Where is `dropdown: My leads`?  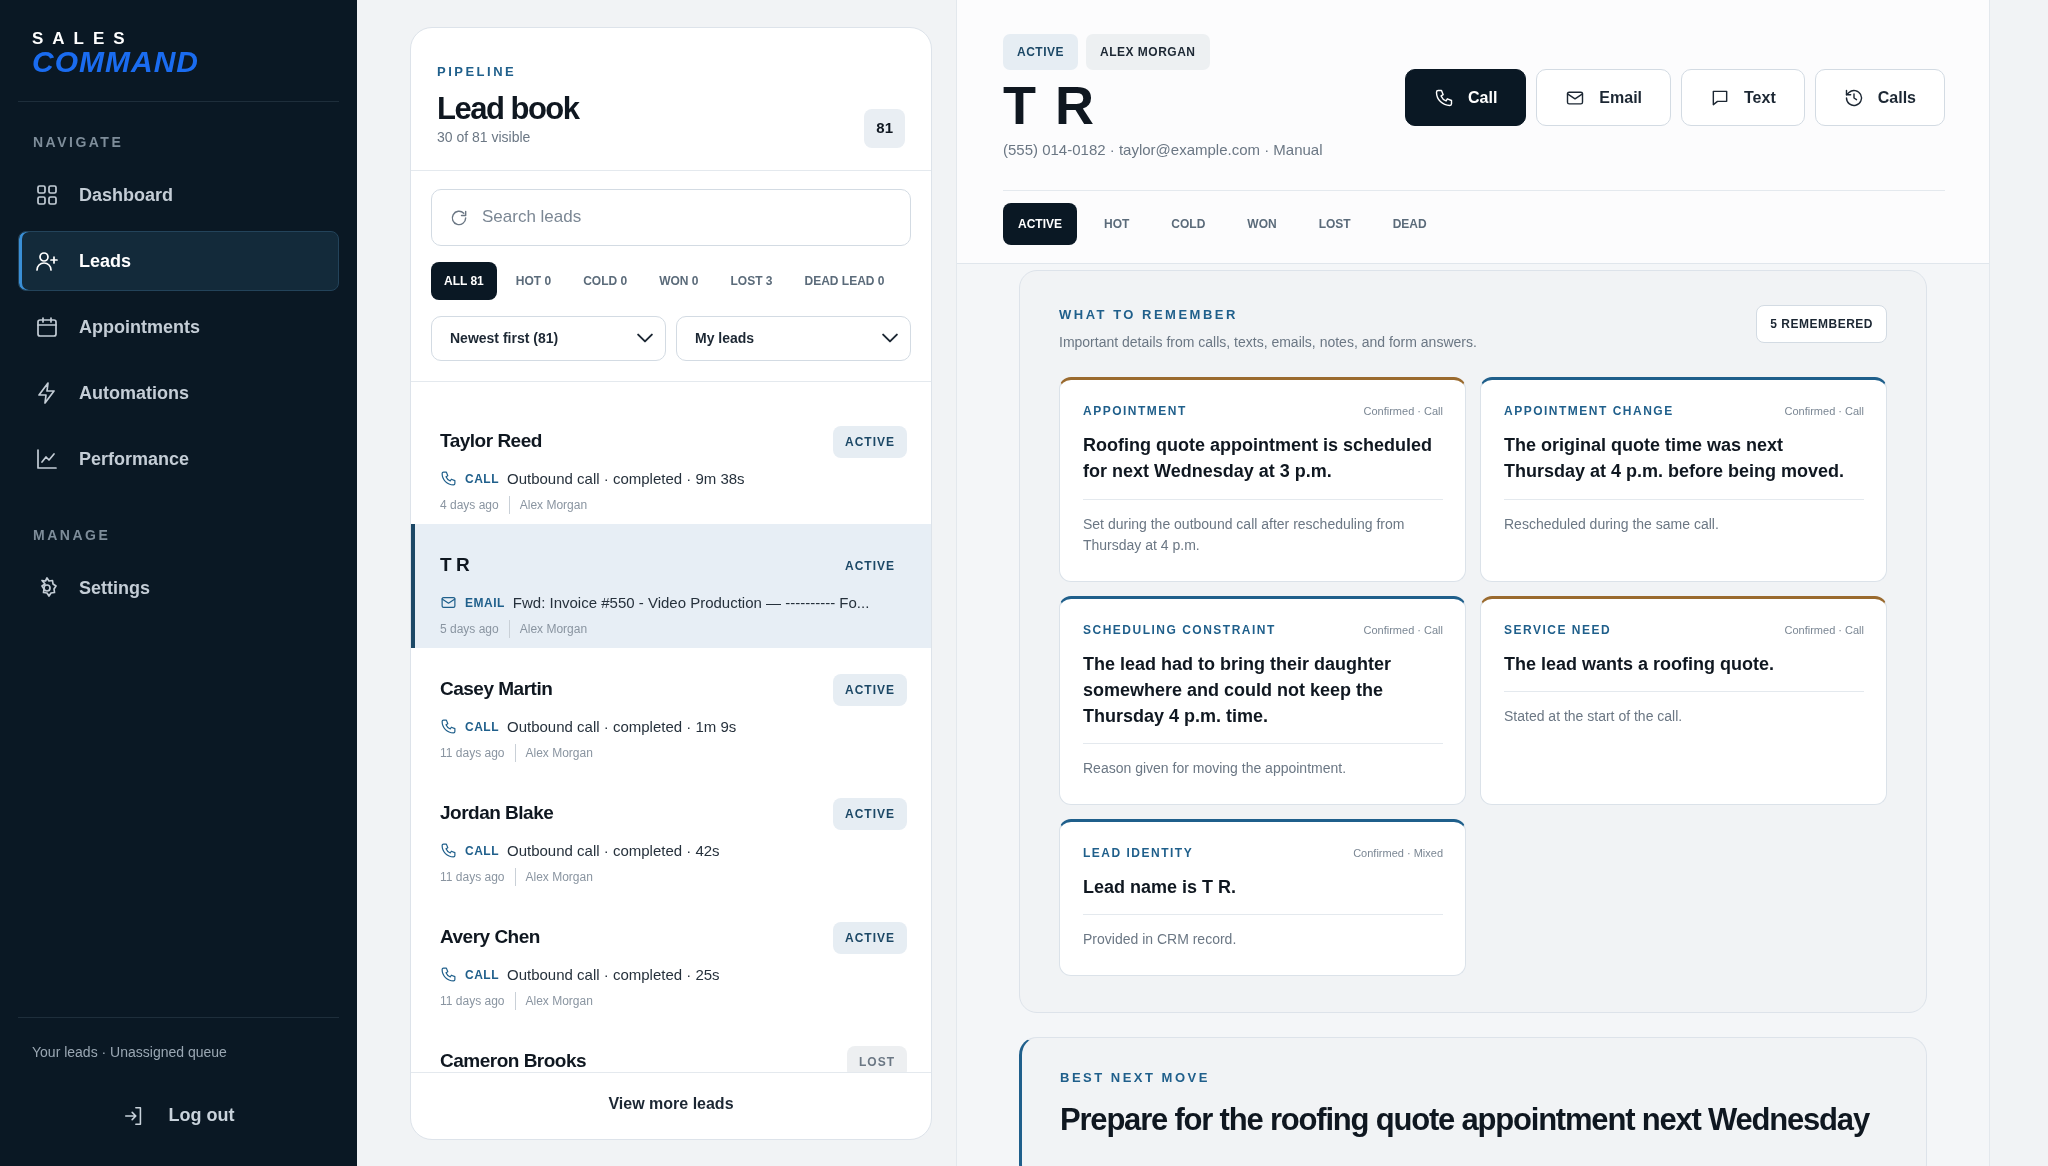
dropdown: My leads is located at coordinates (793, 338).